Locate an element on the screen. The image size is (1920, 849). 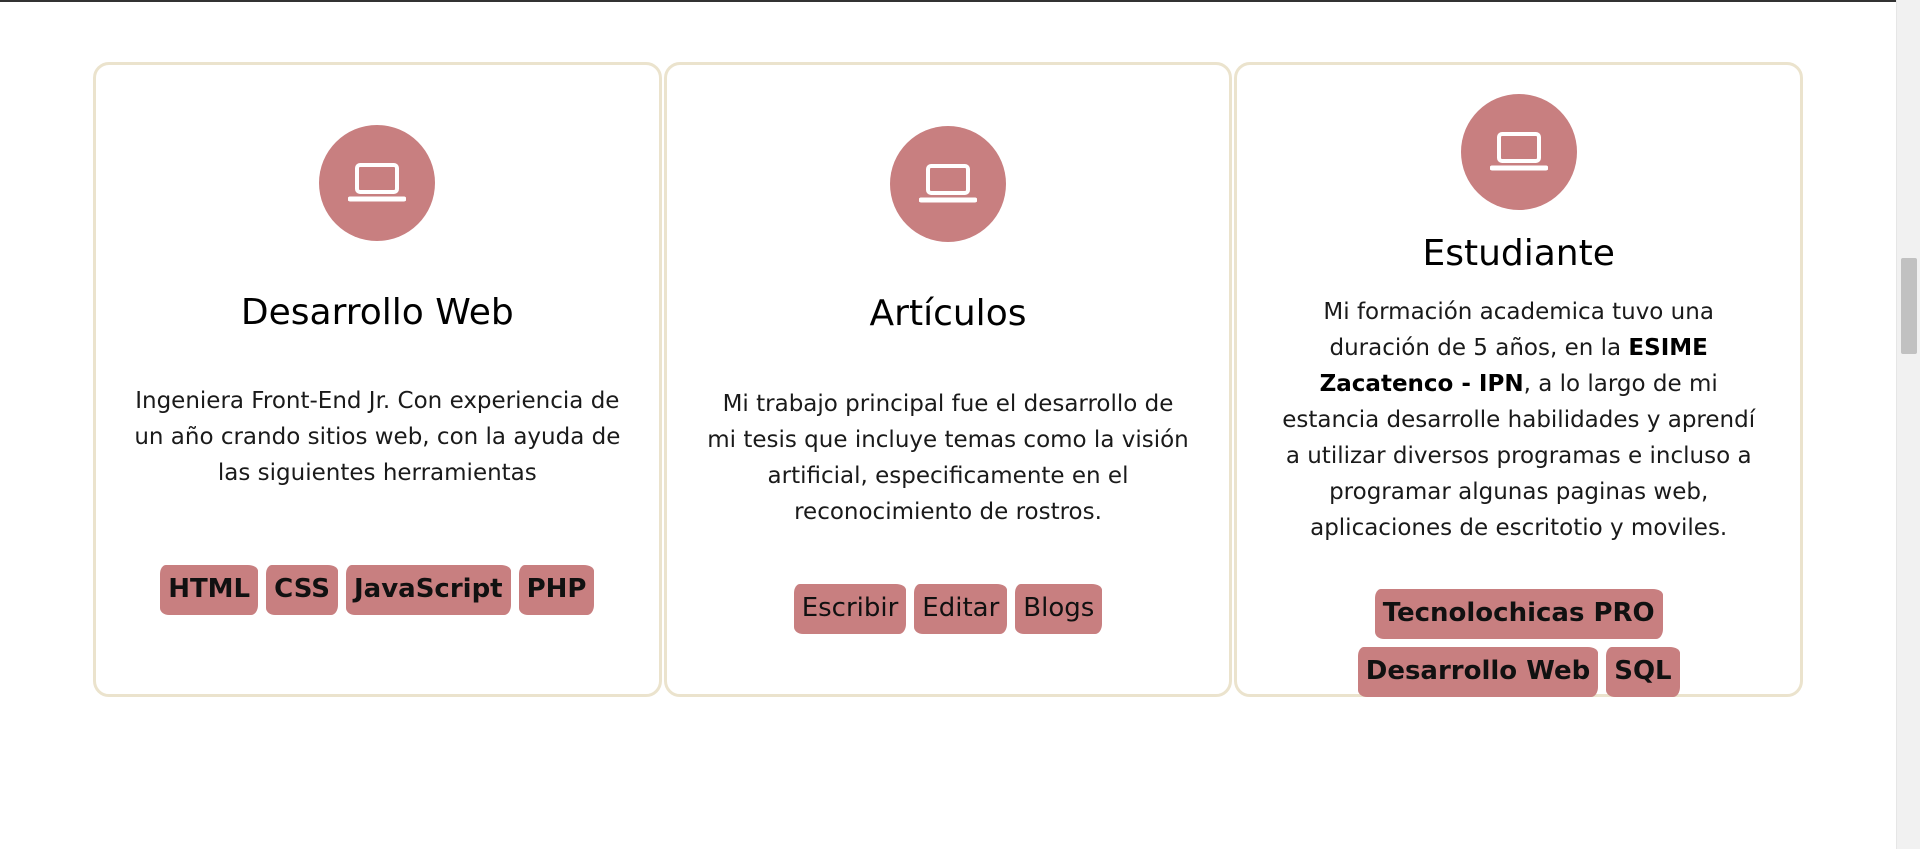
tag-php: PHP is located at coordinates (556, 590).